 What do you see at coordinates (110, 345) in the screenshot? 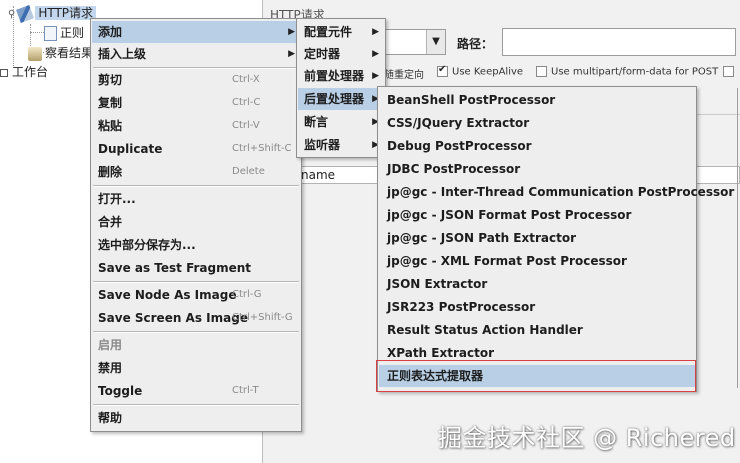
I see `menu-item-enable: 启用` at bounding box center [110, 345].